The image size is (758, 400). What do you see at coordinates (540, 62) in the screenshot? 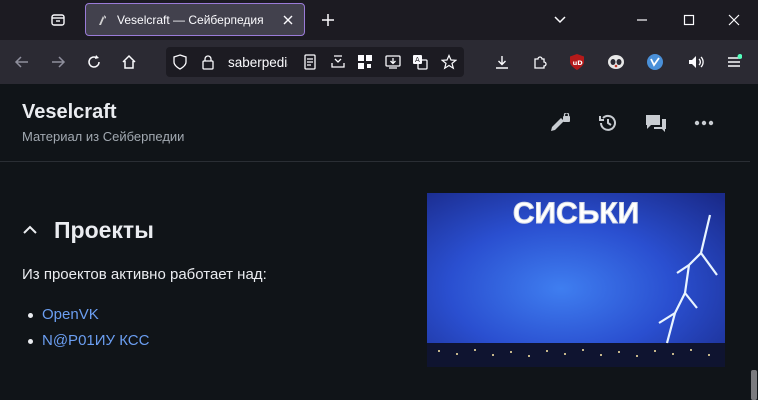
I see `extensions-puzzle-icon` at bounding box center [540, 62].